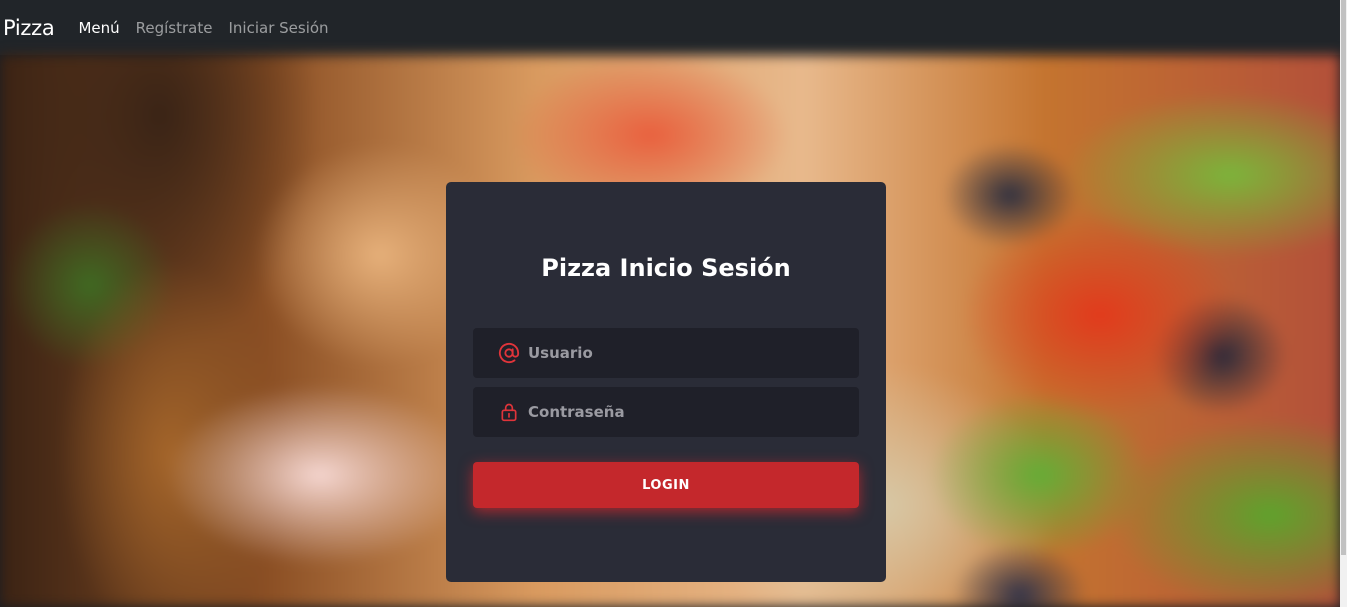  I want to click on top-navbar: Pizza Menú Regístrate Iniciar Sesión, so click(670, 27).